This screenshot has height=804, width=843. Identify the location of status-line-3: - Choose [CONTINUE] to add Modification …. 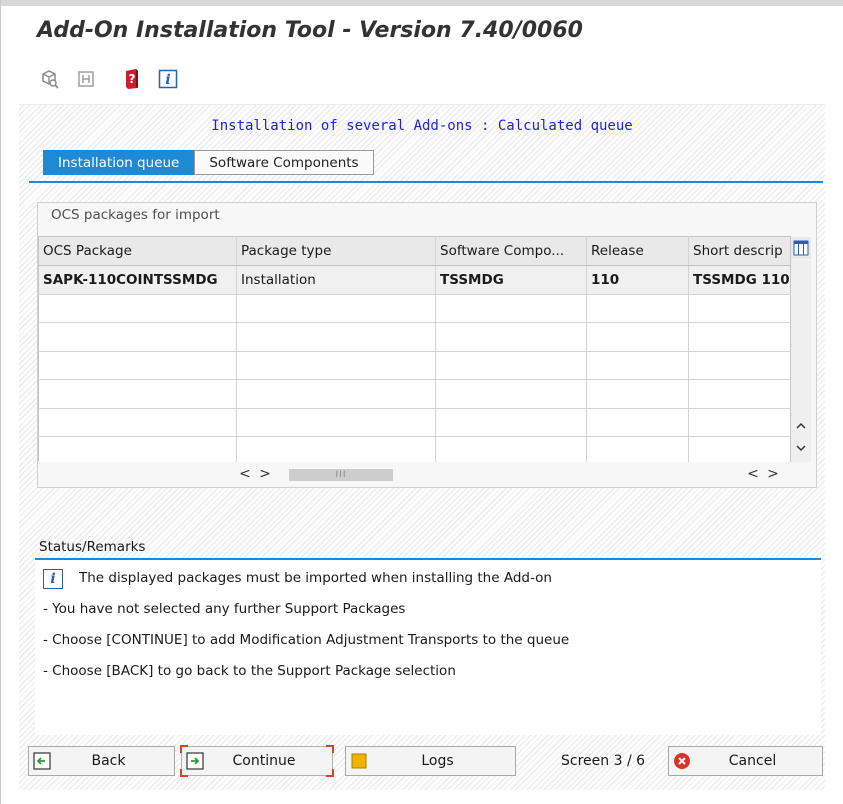
(306, 640).